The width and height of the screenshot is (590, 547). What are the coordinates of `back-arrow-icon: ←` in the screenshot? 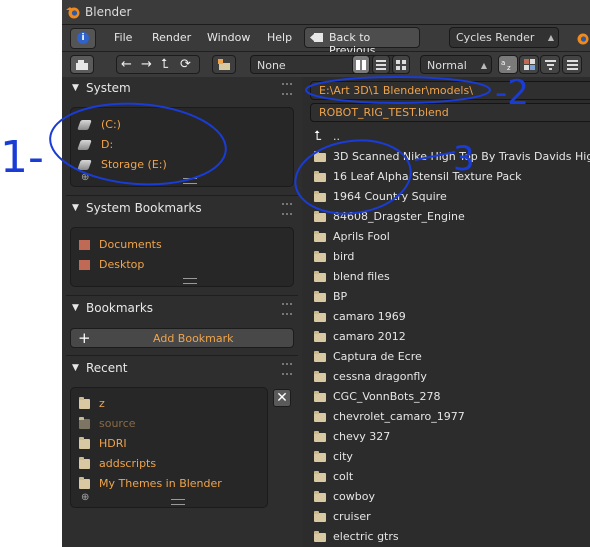 It's located at (126, 64).